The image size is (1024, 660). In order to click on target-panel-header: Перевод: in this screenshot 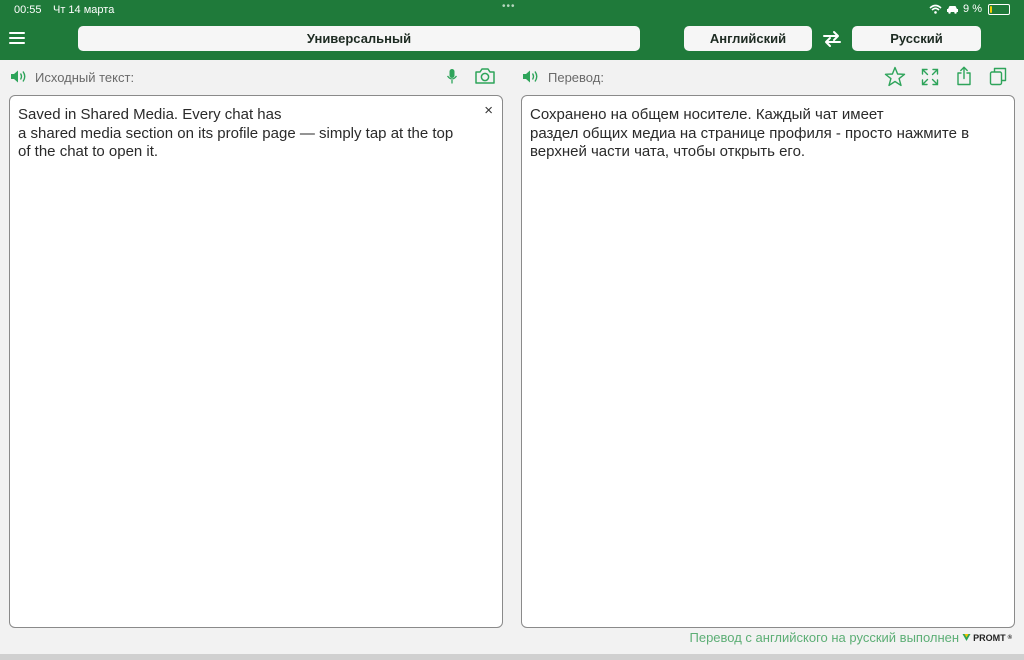, I will do `click(768, 77)`.